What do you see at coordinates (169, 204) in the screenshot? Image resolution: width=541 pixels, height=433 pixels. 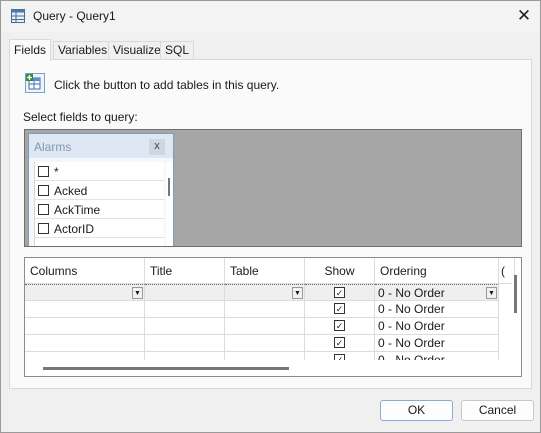 I see `field-list-scrollbar` at bounding box center [169, 204].